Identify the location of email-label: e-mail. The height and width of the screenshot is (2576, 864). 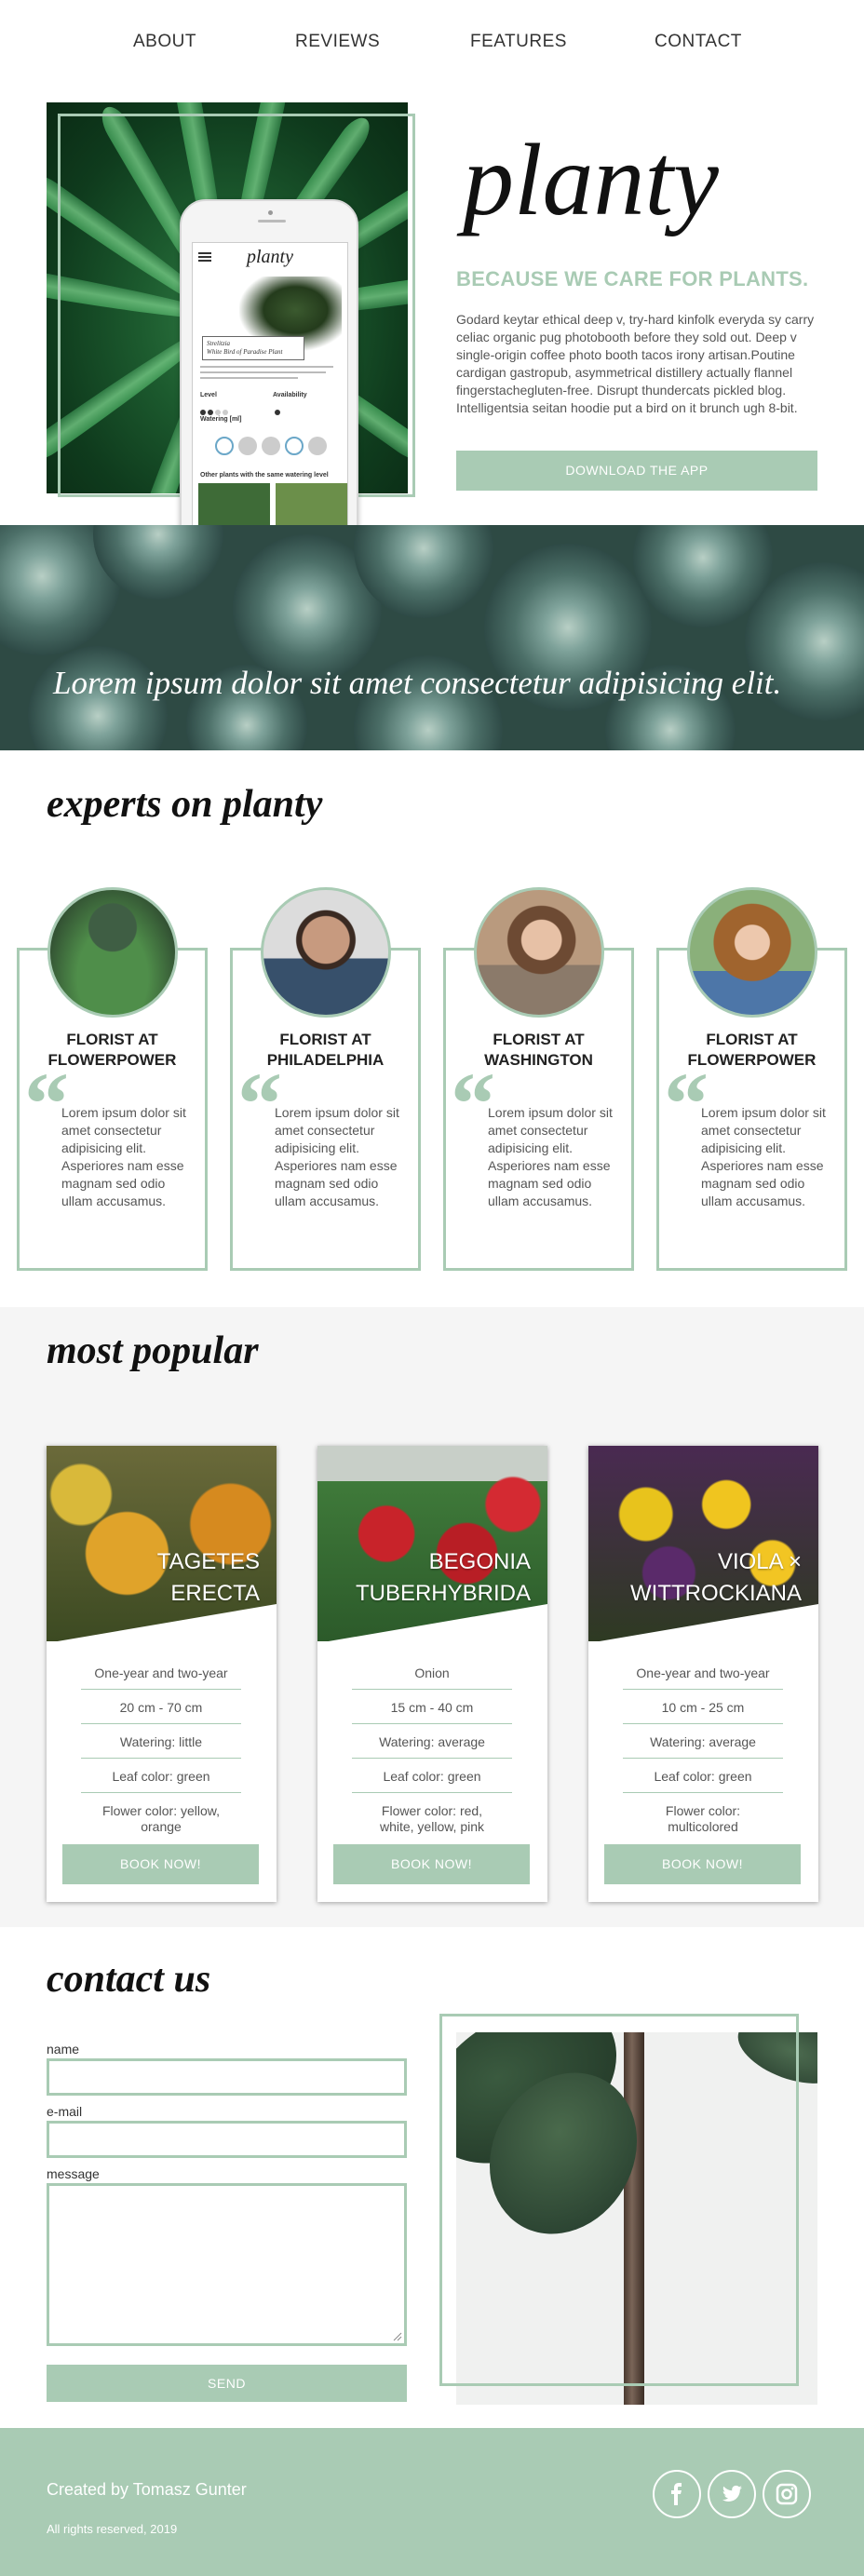
(65, 2111).